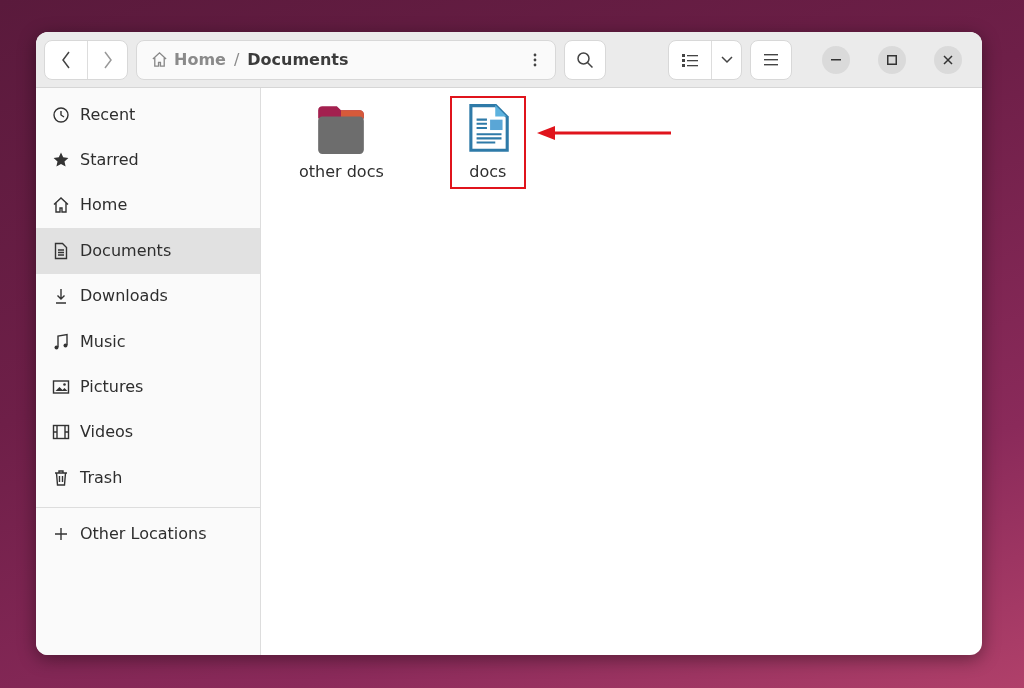  I want to click on minimize-button, so click(836, 59).